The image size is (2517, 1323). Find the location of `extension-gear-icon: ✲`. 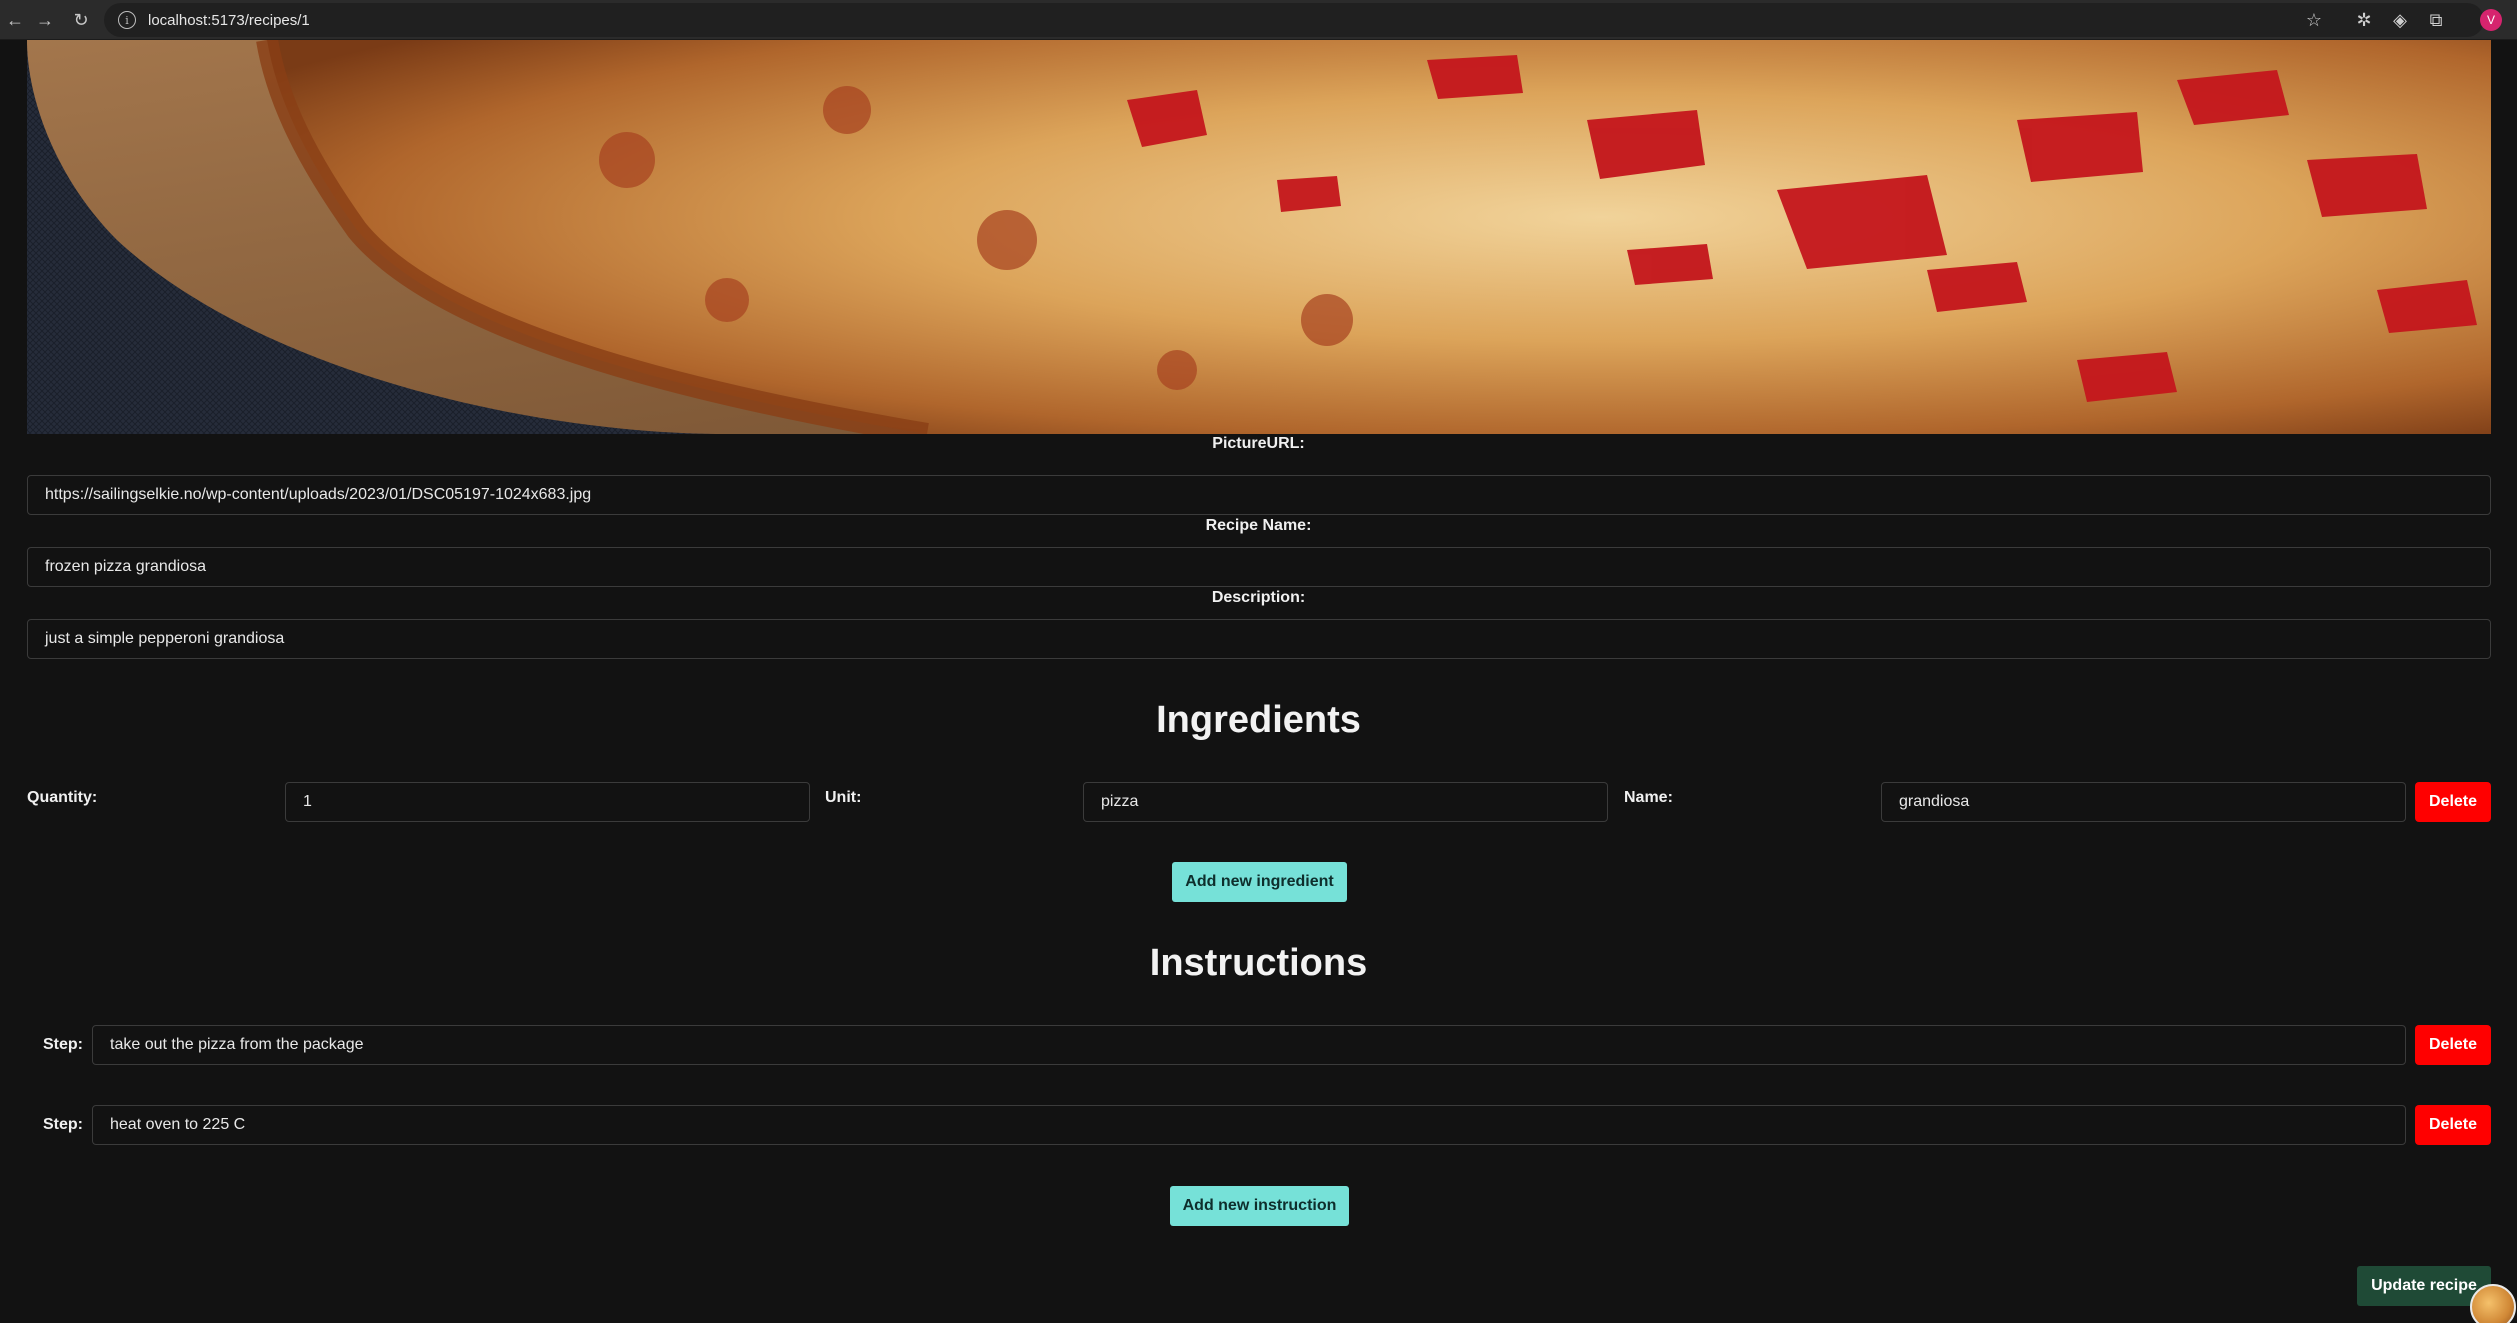

extension-gear-icon: ✲ is located at coordinates (2364, 20).